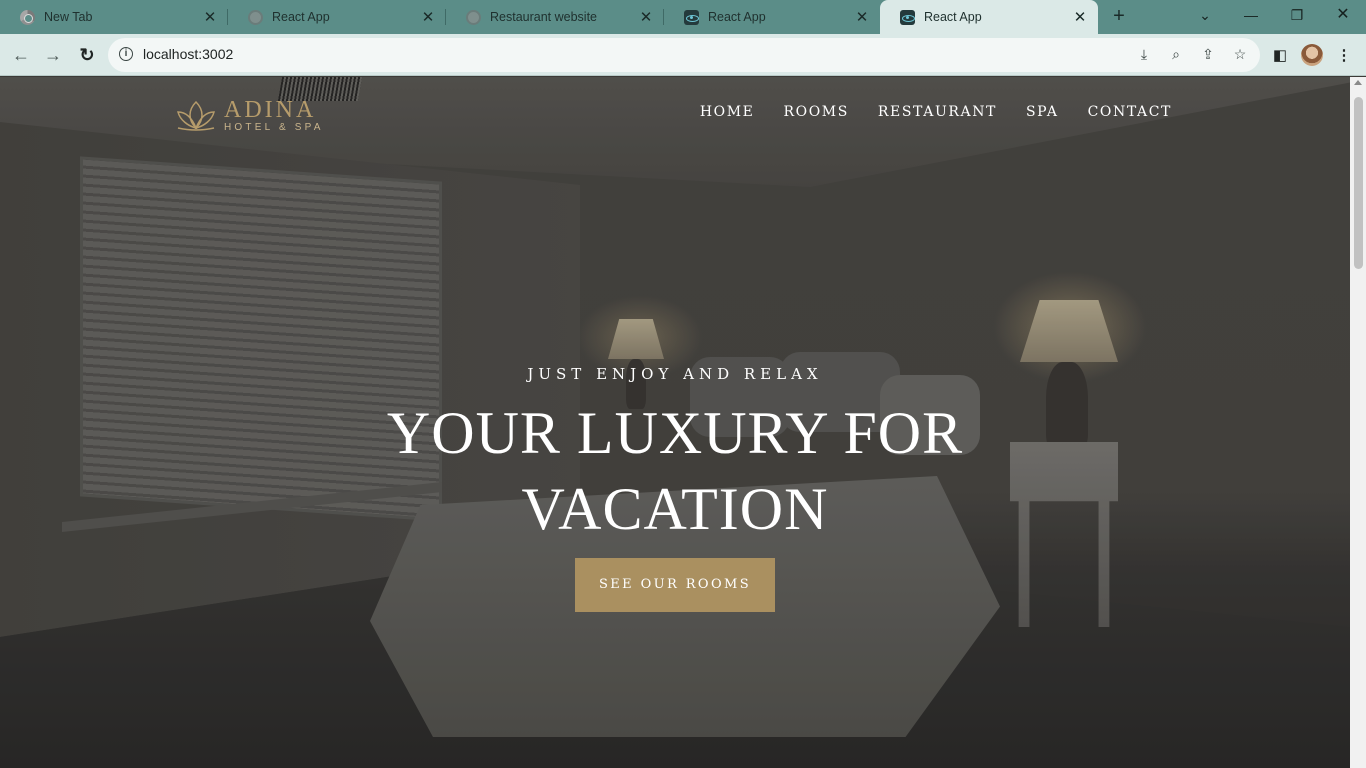 Image resolution: width=1366 pixels, height=768 pixels. Describe the element at coordinates (27, 17) in the screenshot. I see `chrome-icon` at that location.